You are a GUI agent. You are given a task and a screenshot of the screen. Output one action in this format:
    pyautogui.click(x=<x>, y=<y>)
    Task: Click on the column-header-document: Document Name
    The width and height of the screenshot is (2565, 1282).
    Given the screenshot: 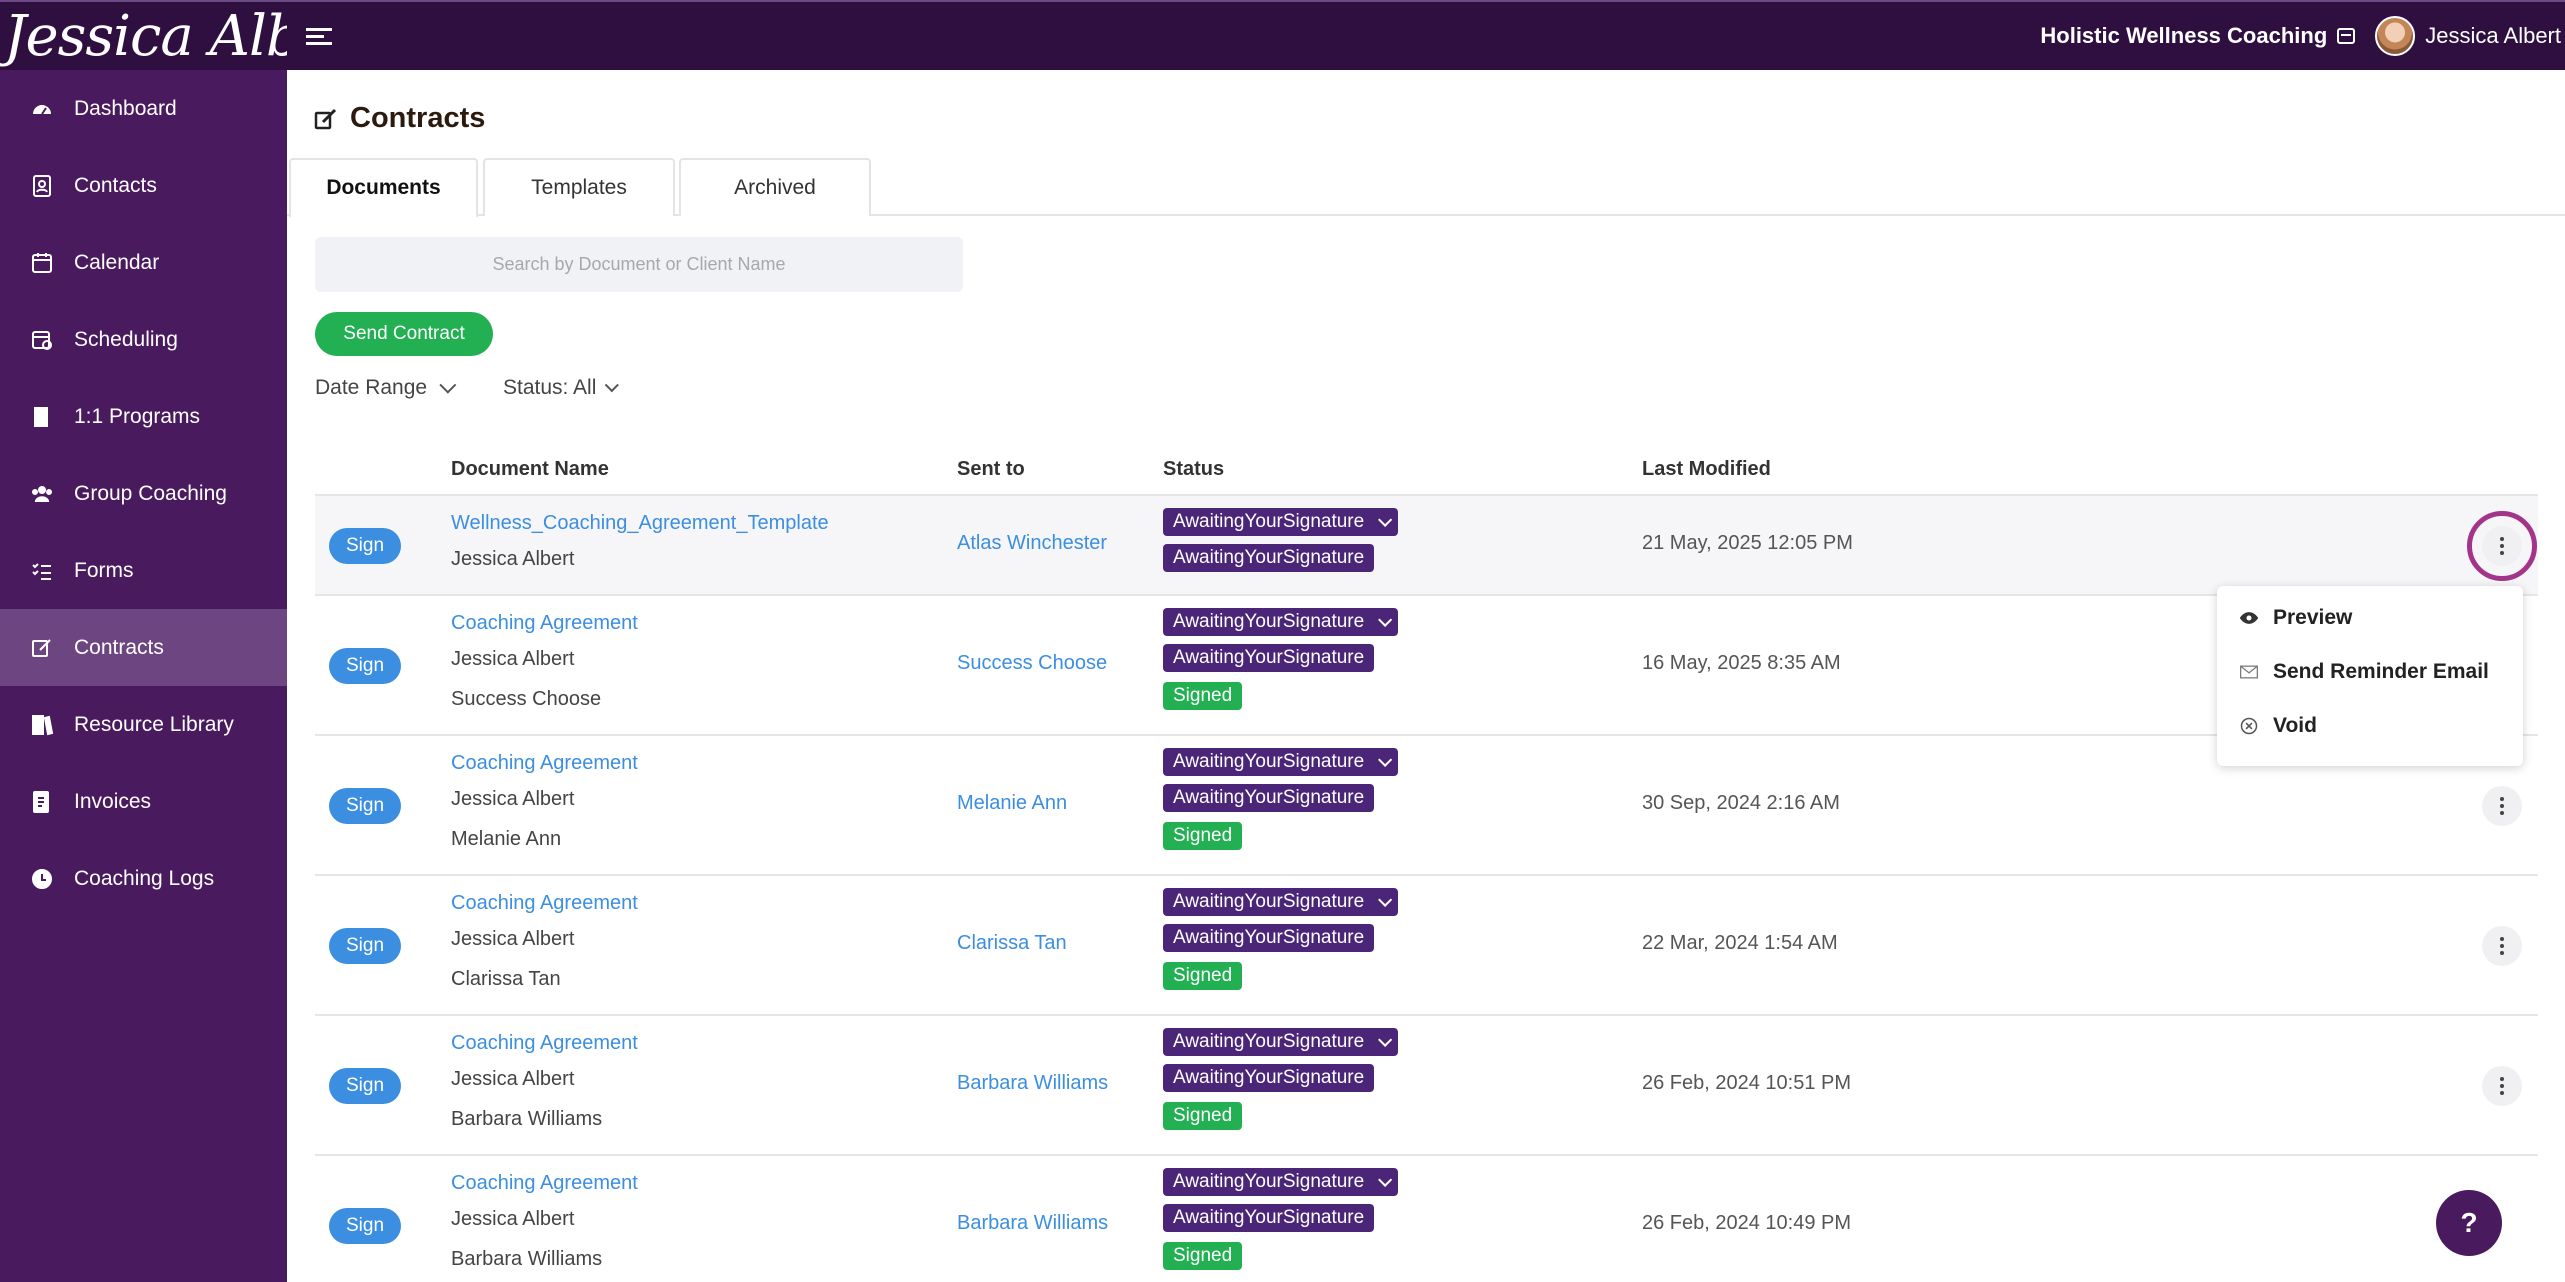 What is the action you would take?
    pyautogui.click(x=530, y=469)
    